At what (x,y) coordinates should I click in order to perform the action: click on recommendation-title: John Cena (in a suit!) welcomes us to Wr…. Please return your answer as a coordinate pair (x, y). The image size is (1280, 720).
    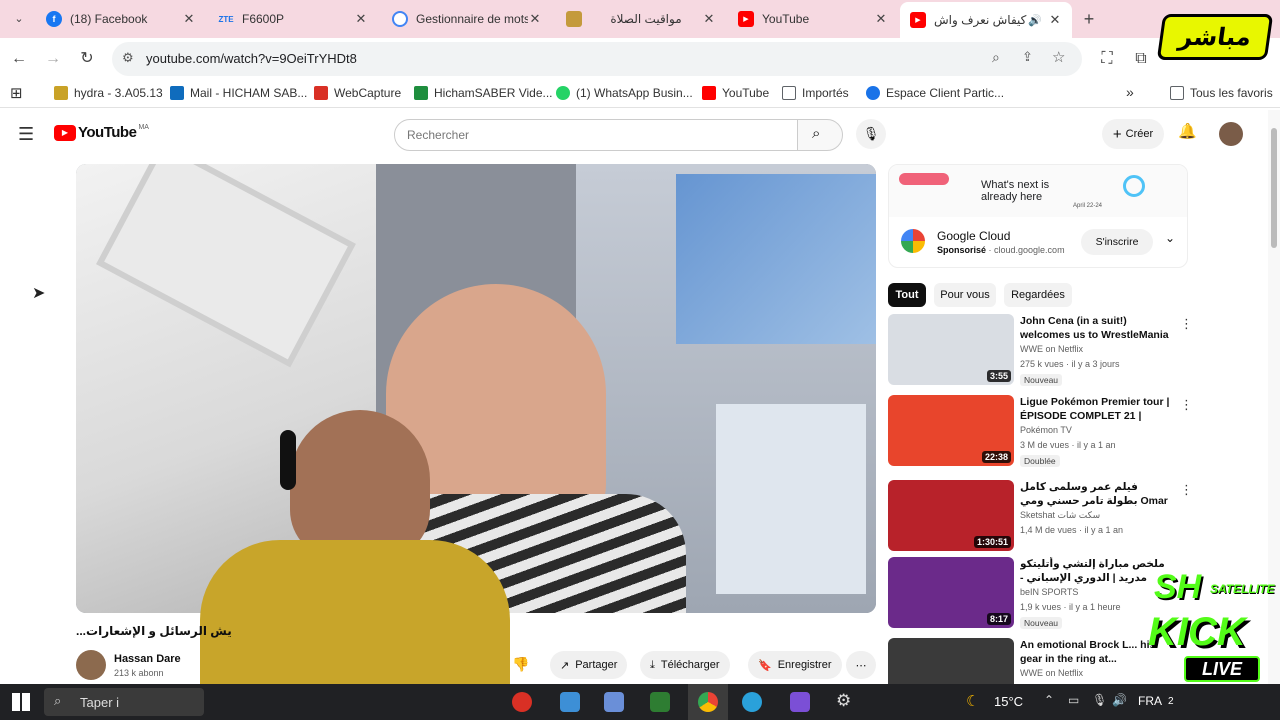
    Looking at the image, I should click on (1095, 328).